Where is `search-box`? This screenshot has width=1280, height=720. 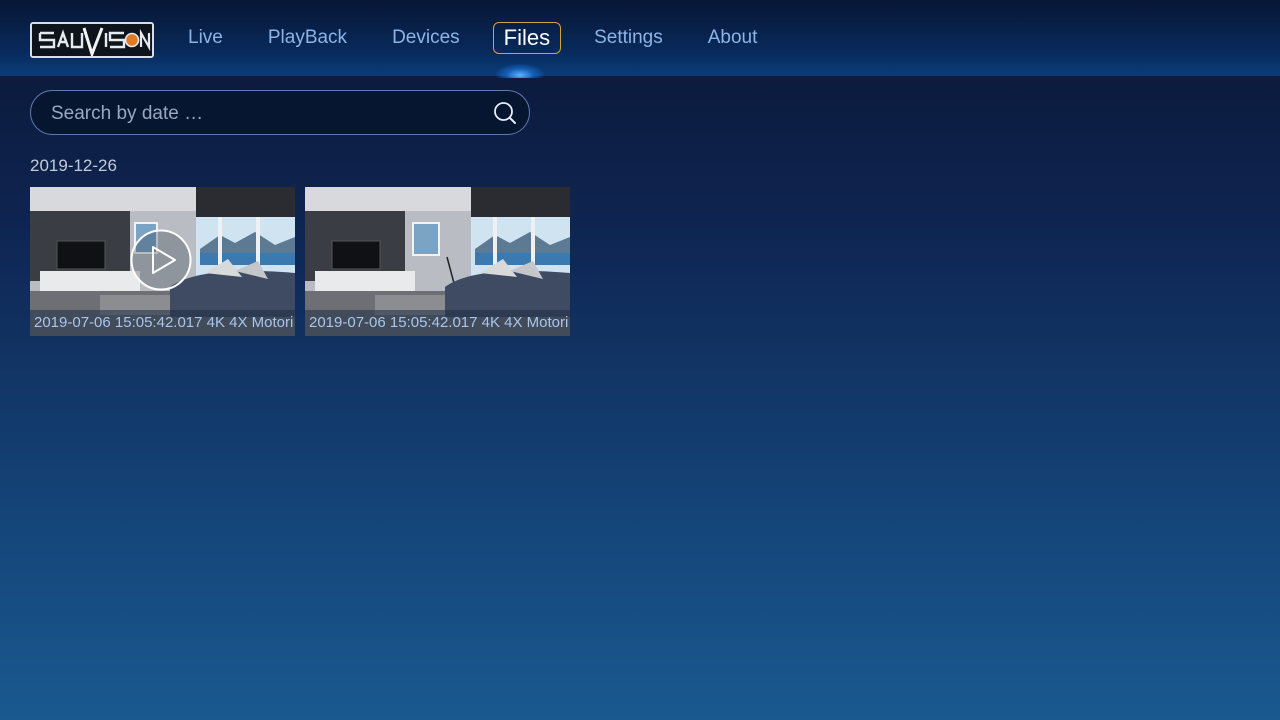
search-box is located at coordinates (280, 113).